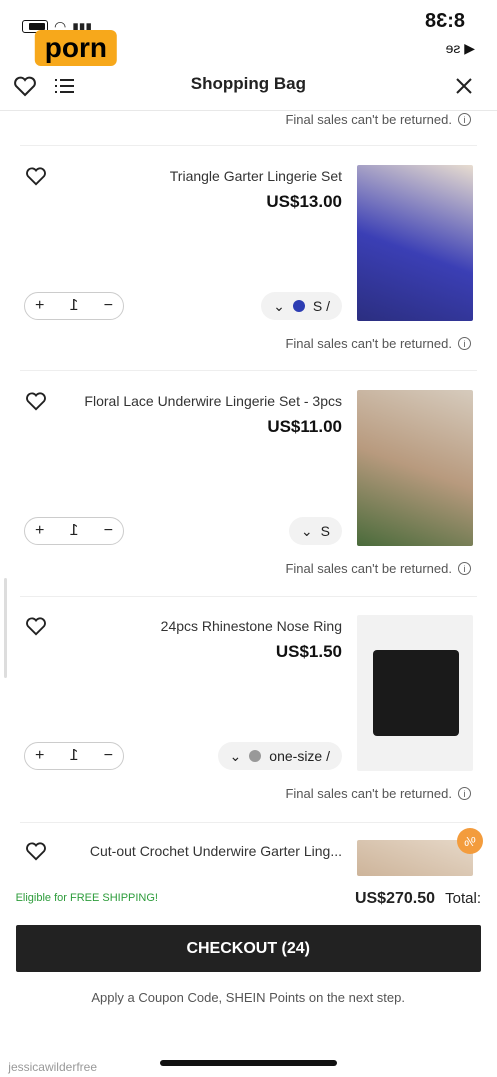  What do you see at coordinates (308, 651) in the screenshot?
I see `product-price: US$1.50` at bounding box center [308, 651].